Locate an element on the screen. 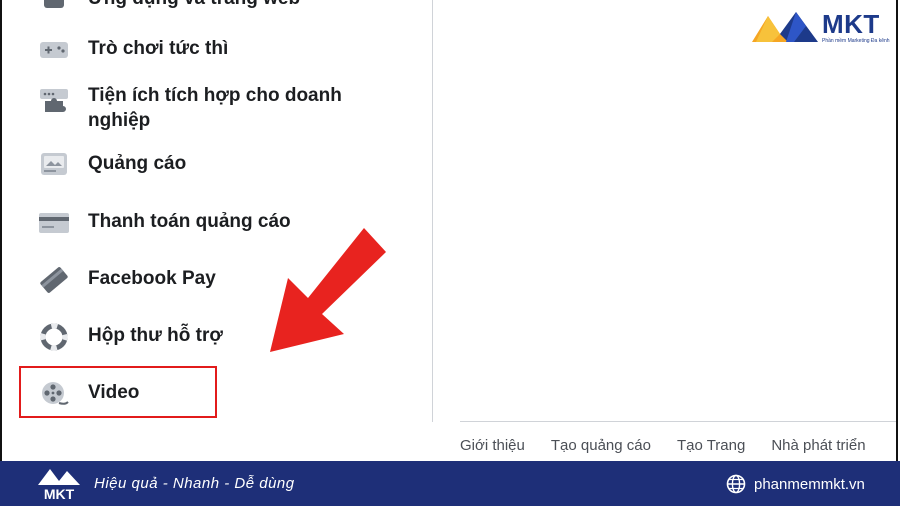 The image size is (900, 506). sidebar-item-business-integrations: Tiện ích tích hợp cho doanh nghiệp is located at coordinates (208, 108).